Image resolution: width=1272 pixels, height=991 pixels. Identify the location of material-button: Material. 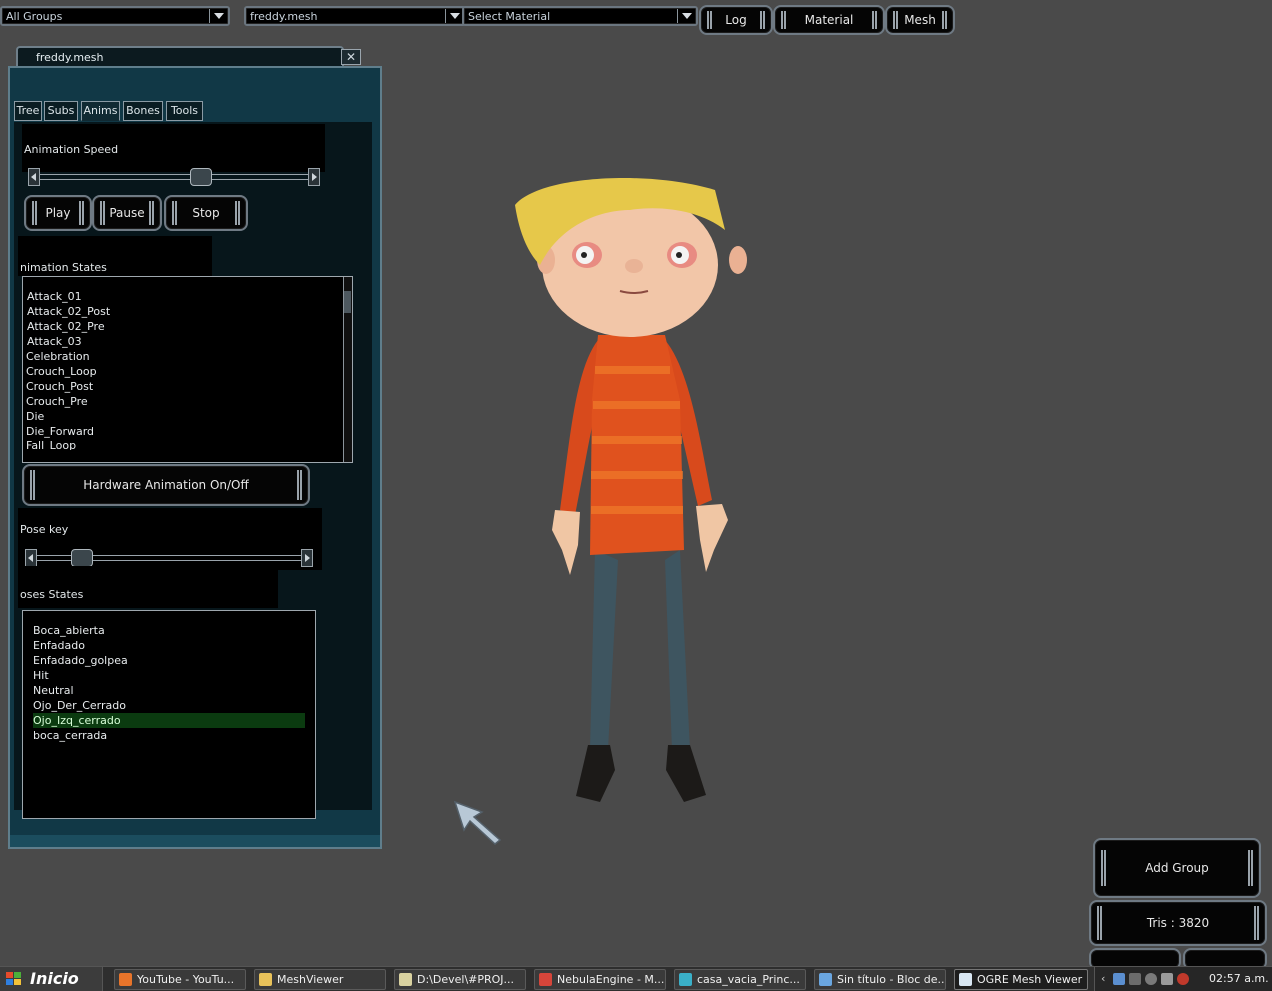
(829, 20).